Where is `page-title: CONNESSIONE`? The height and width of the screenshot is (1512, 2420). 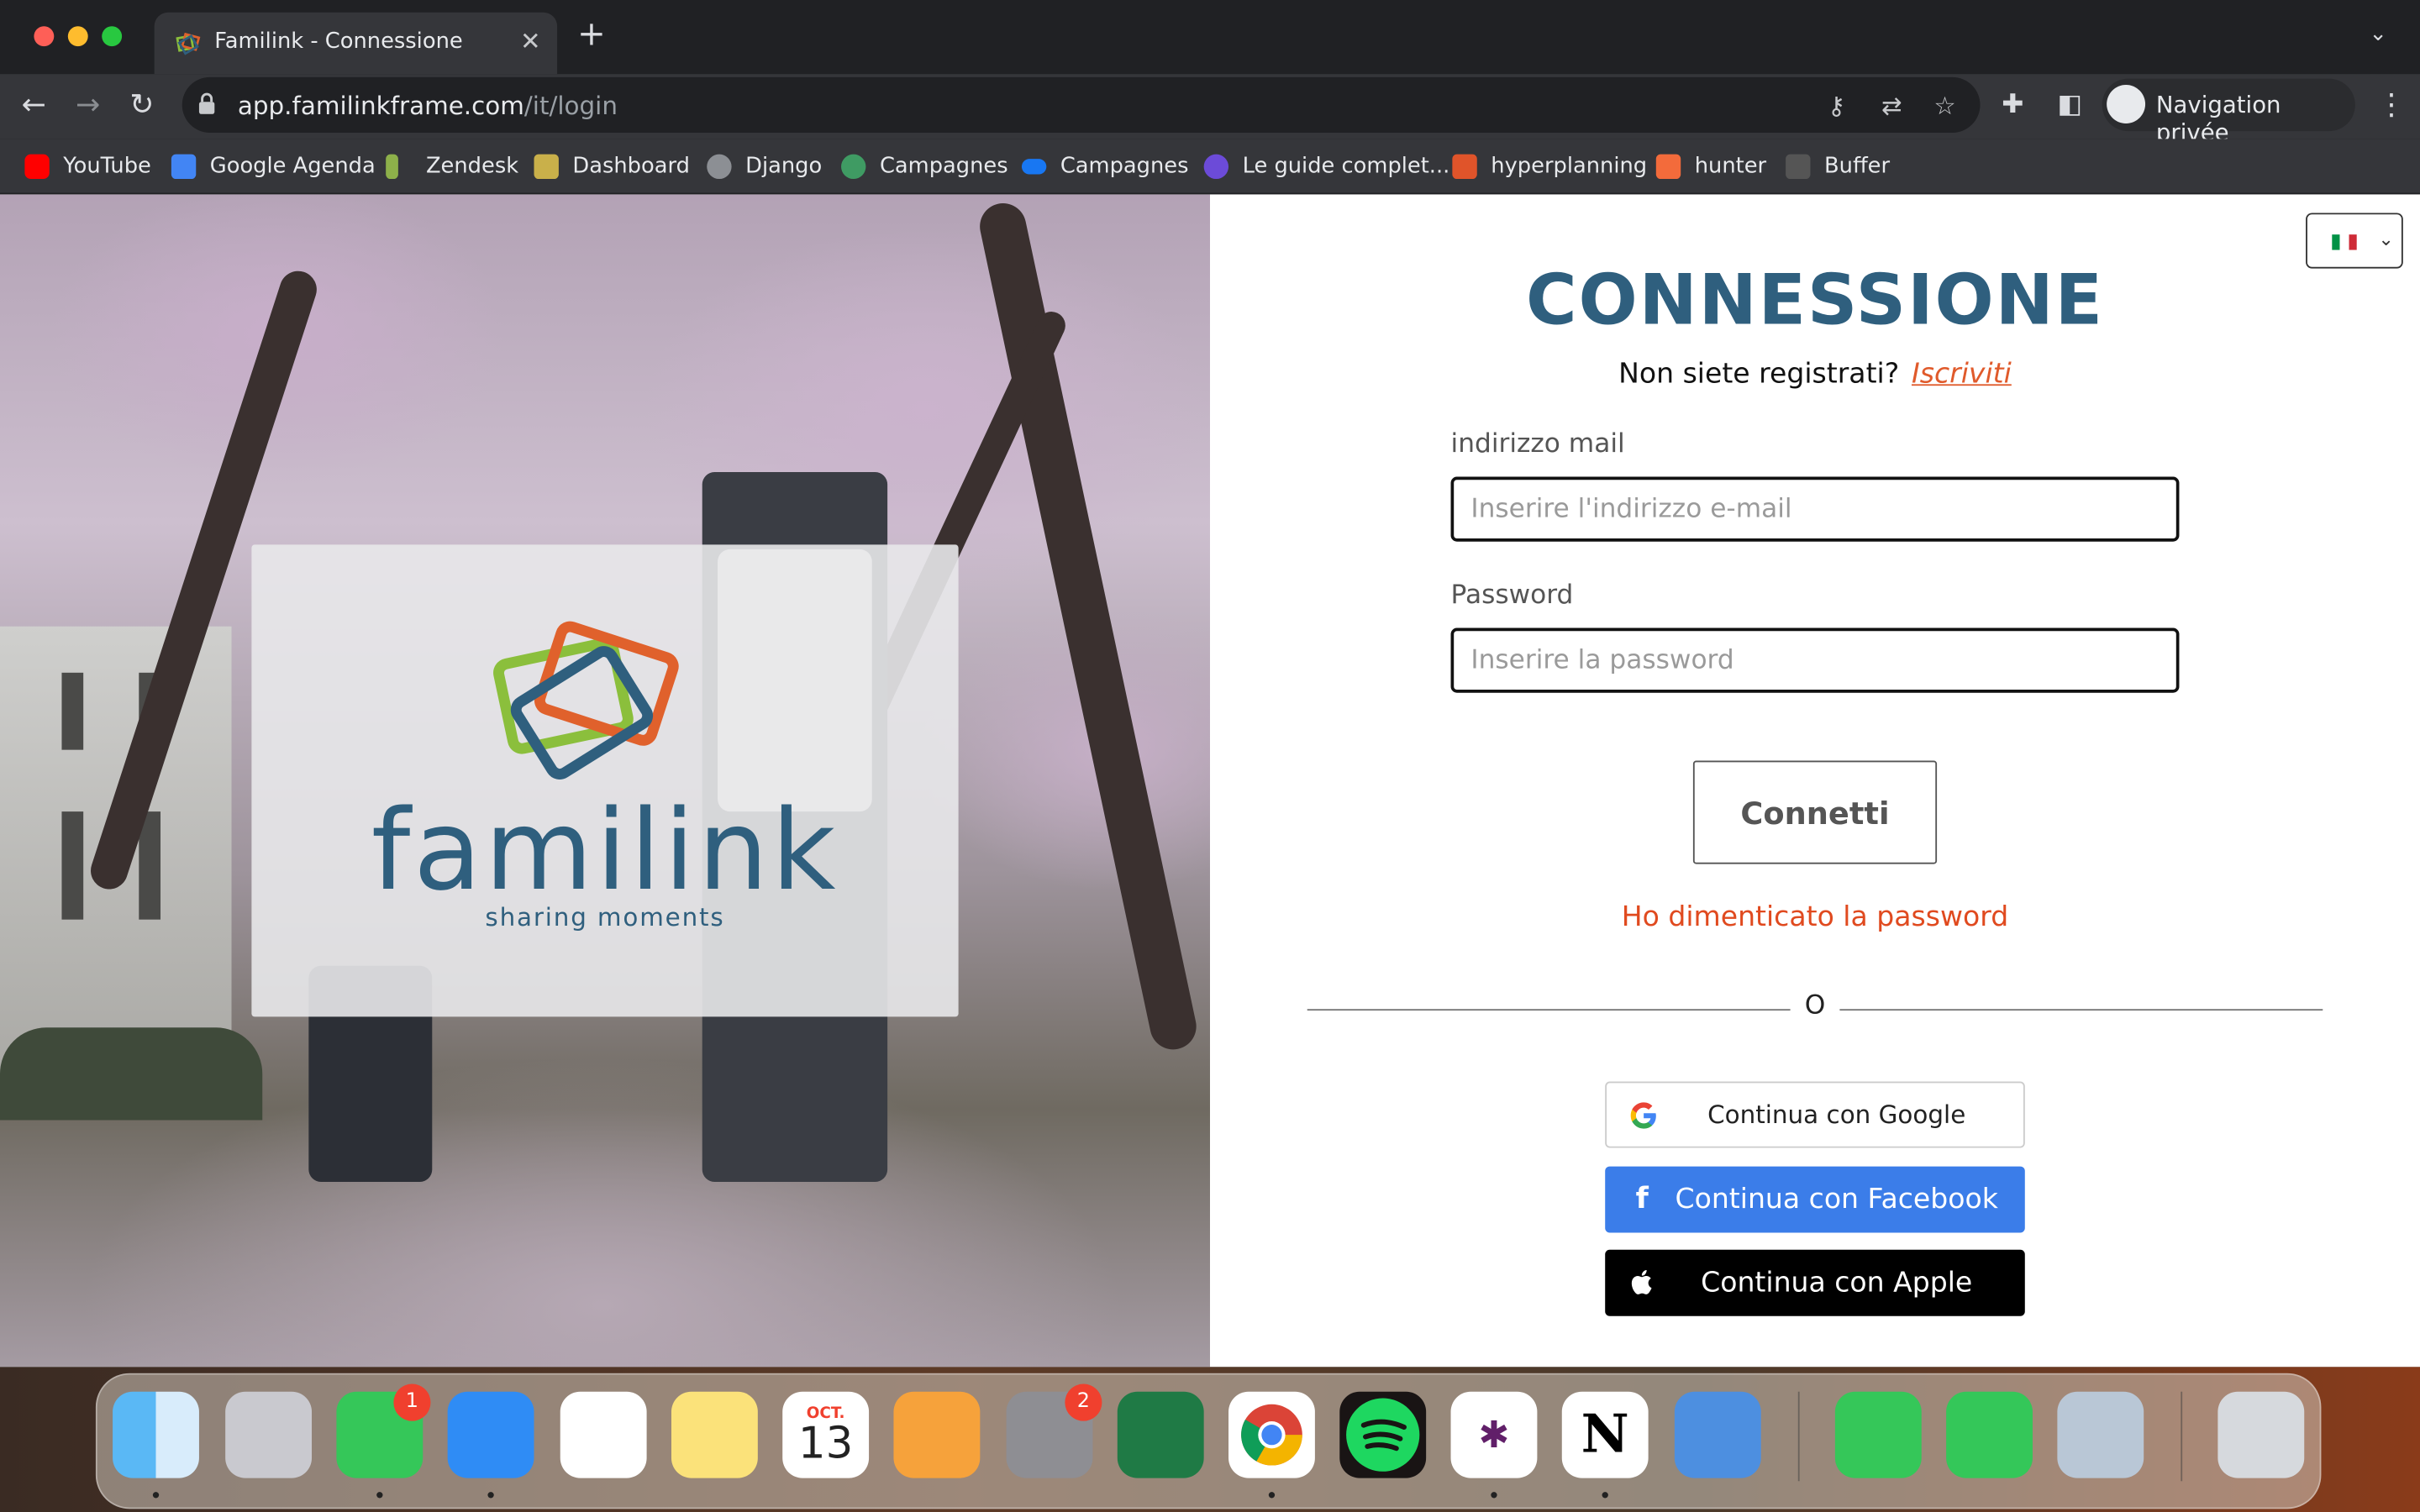
page-title: CONNESSIONE is located at coordinates (1815, 300).